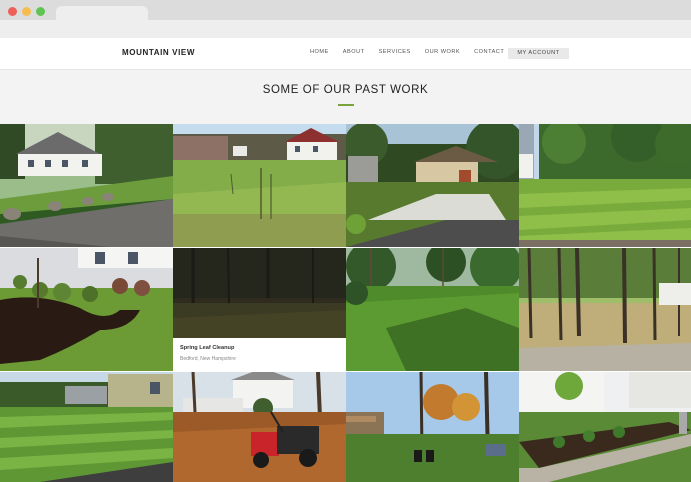 This screenshot has height=482, width=691. Describe the element at coordinates (319, 52) in the screenshot. I see `nav-home: HOME` at that location.